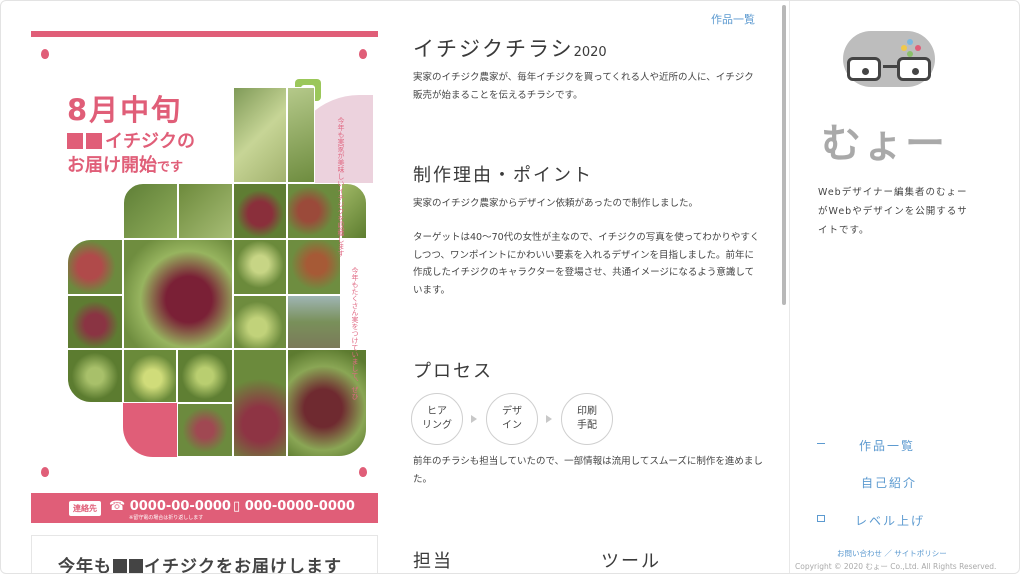  I want to click on nav-item-level-up: レベル上げ, so click(871, 520).